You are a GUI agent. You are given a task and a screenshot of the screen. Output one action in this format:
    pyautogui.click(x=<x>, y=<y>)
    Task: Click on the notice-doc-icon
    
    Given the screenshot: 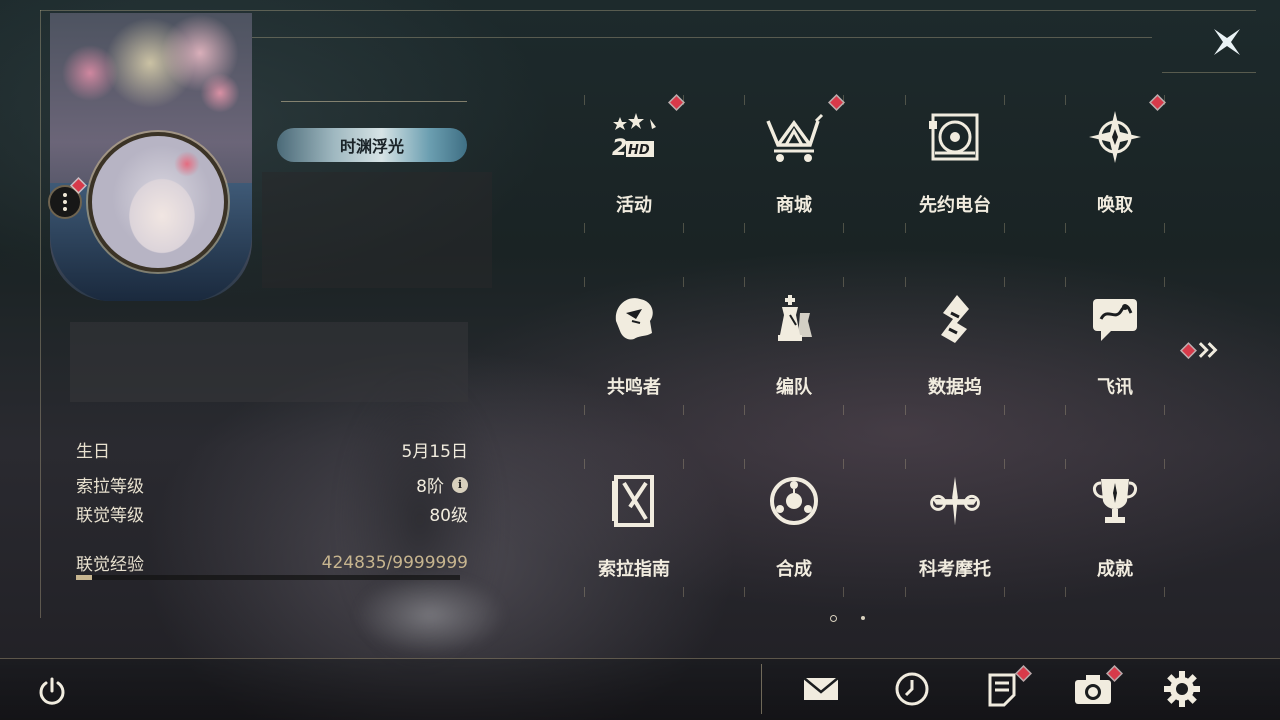 What is the action you would take?
    pyautogui.click(x=1002, y=691)
    